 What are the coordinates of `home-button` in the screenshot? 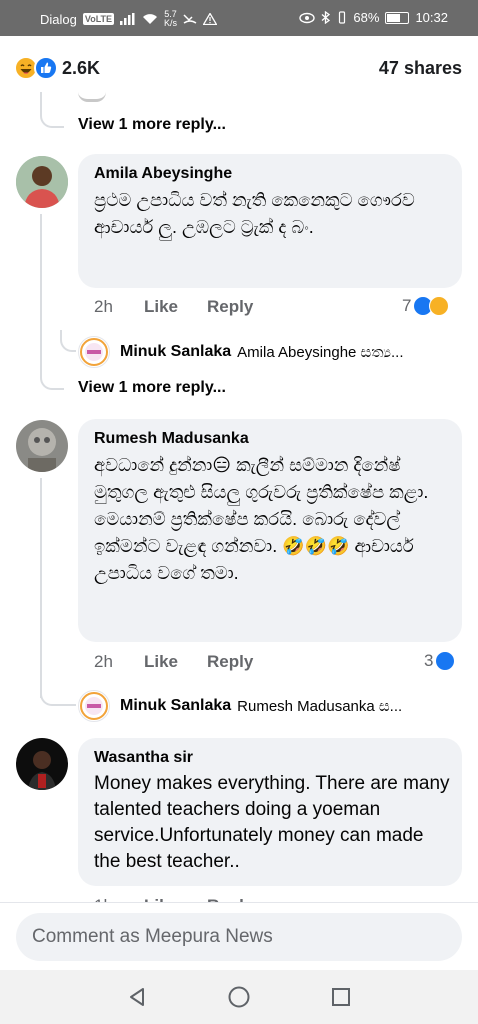 It's located at (239, 997).